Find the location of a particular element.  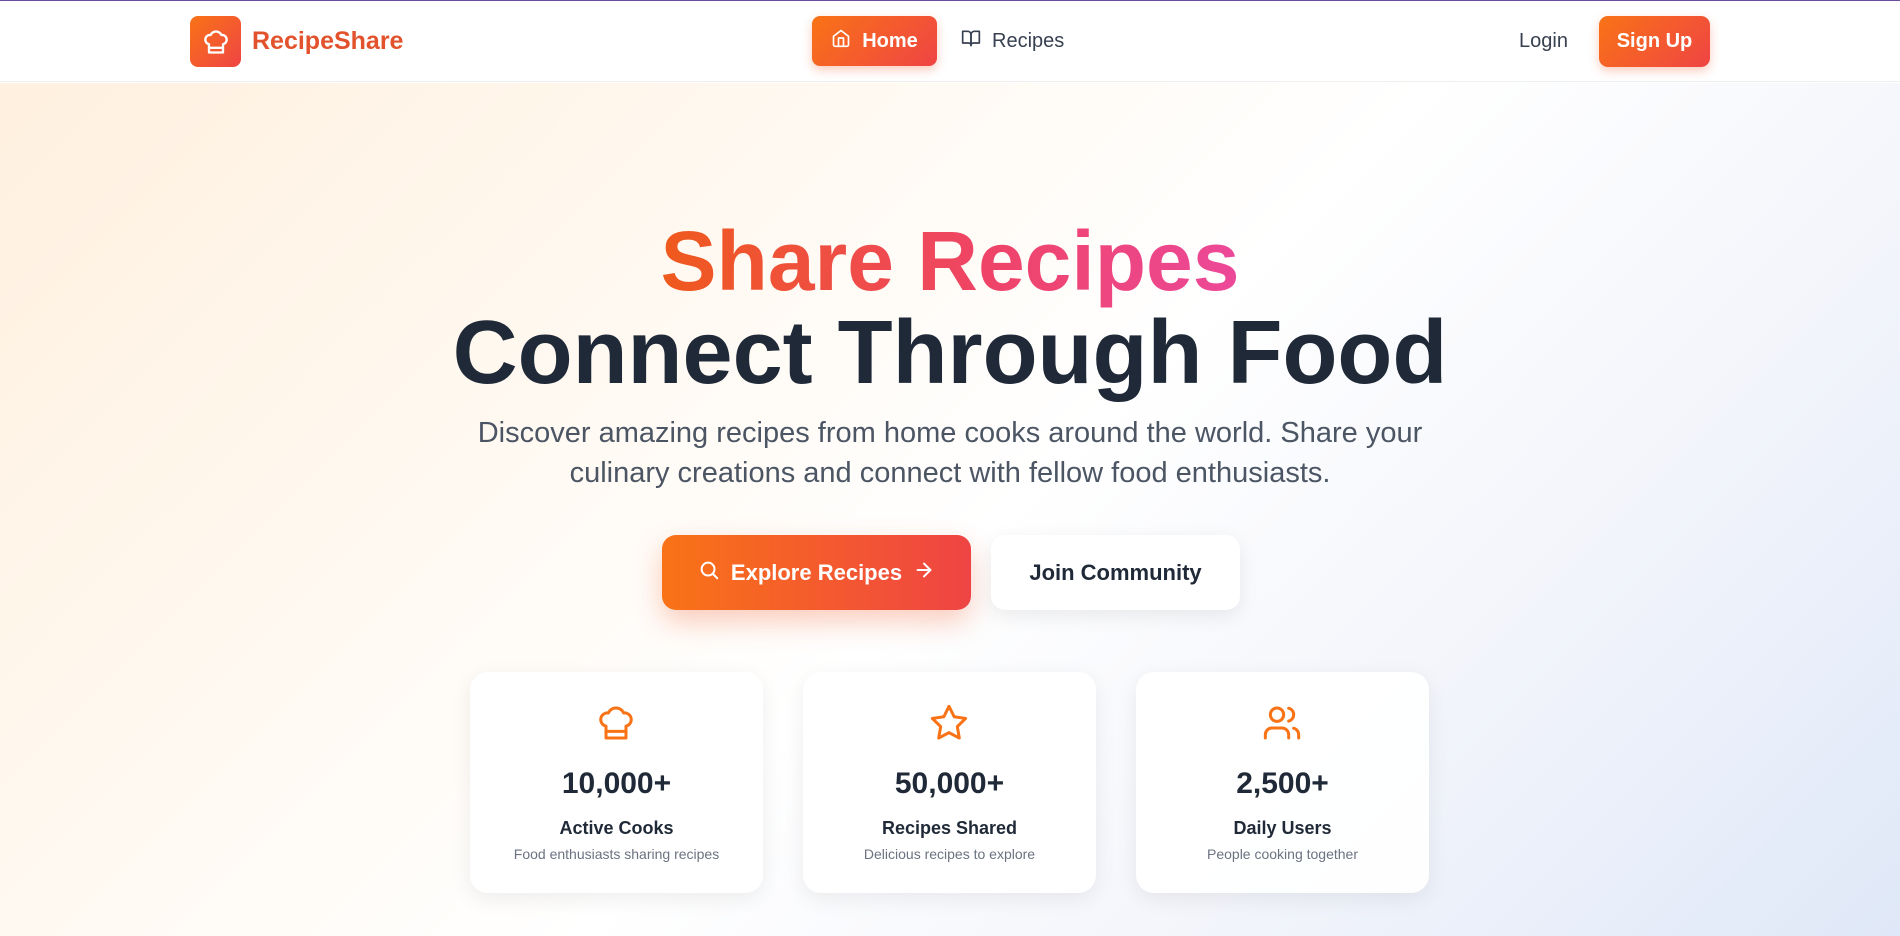

stat-description: People cooking together is located at coordinates (1282, 854).